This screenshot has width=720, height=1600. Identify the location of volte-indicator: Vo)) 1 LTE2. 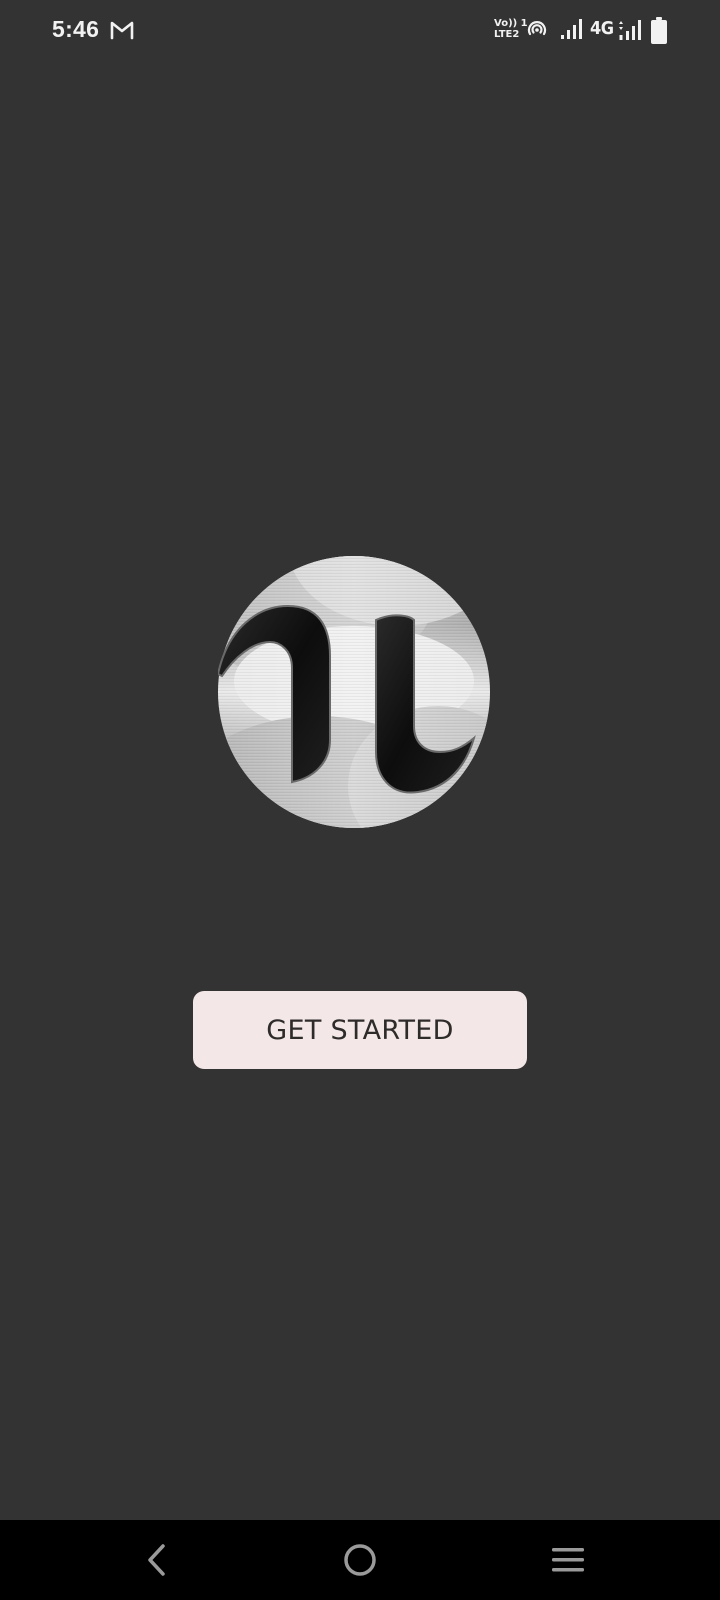
(511, 29).